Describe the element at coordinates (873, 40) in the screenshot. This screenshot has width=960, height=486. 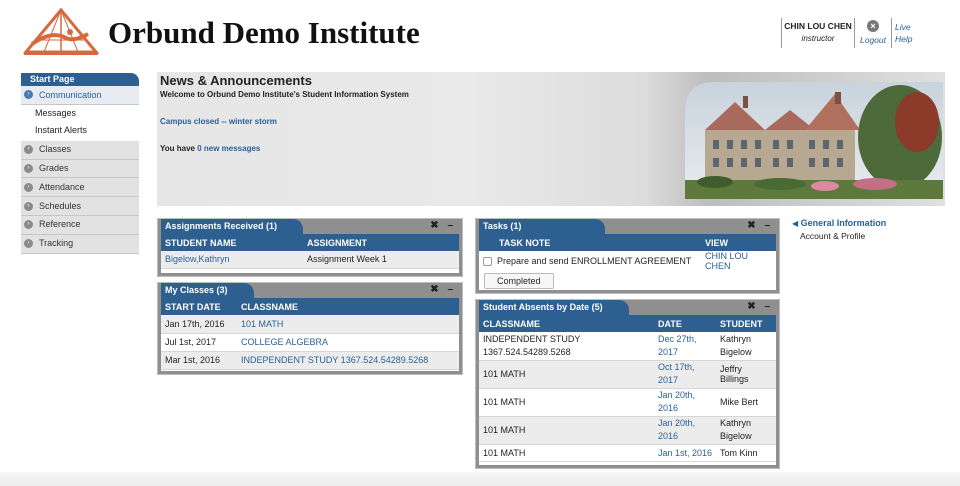
I see `logout-label: Logout` at that location.